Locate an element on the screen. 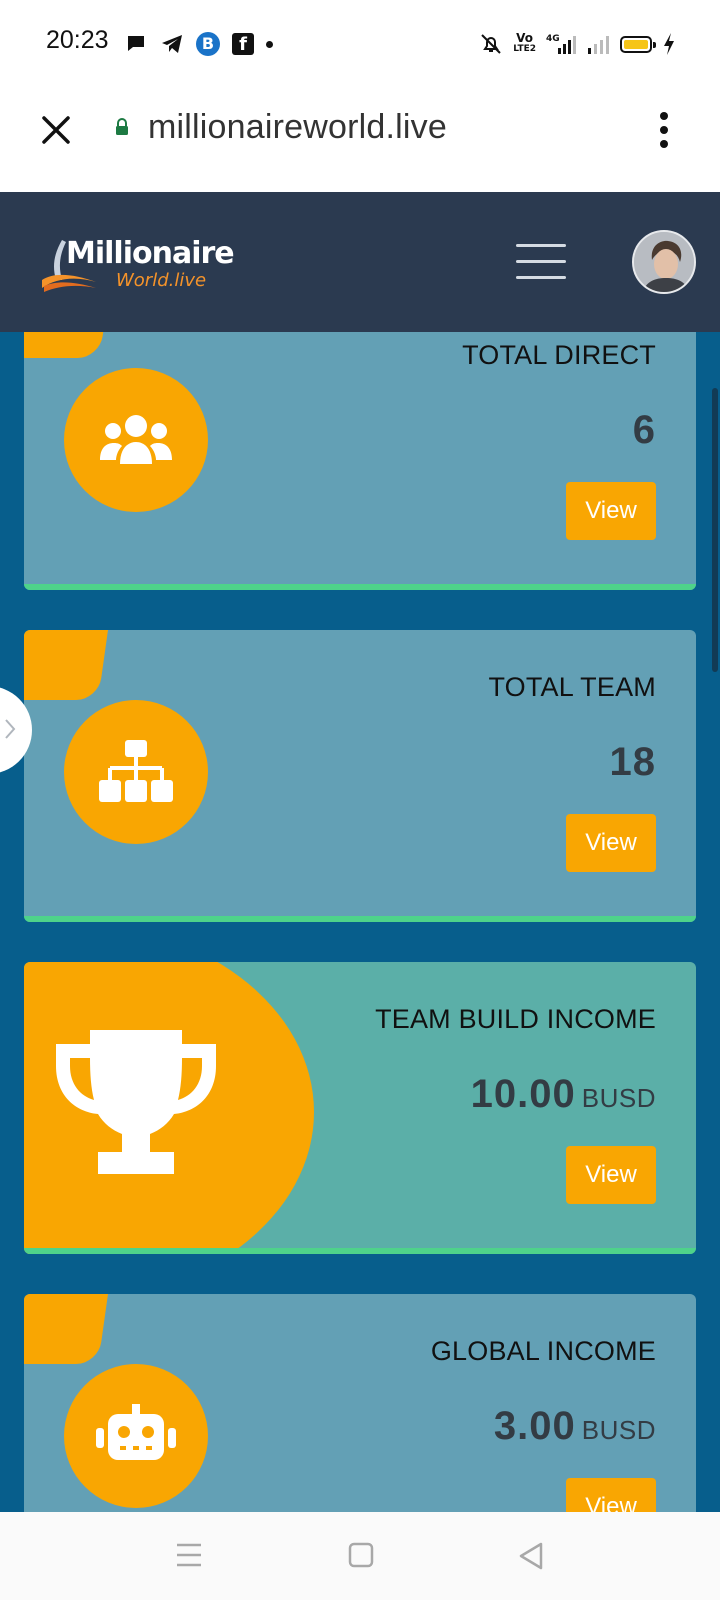 Image resolution: width=720 pixels, height=1600 pixels. card-value: 6 is located at coordinates (644, 430).